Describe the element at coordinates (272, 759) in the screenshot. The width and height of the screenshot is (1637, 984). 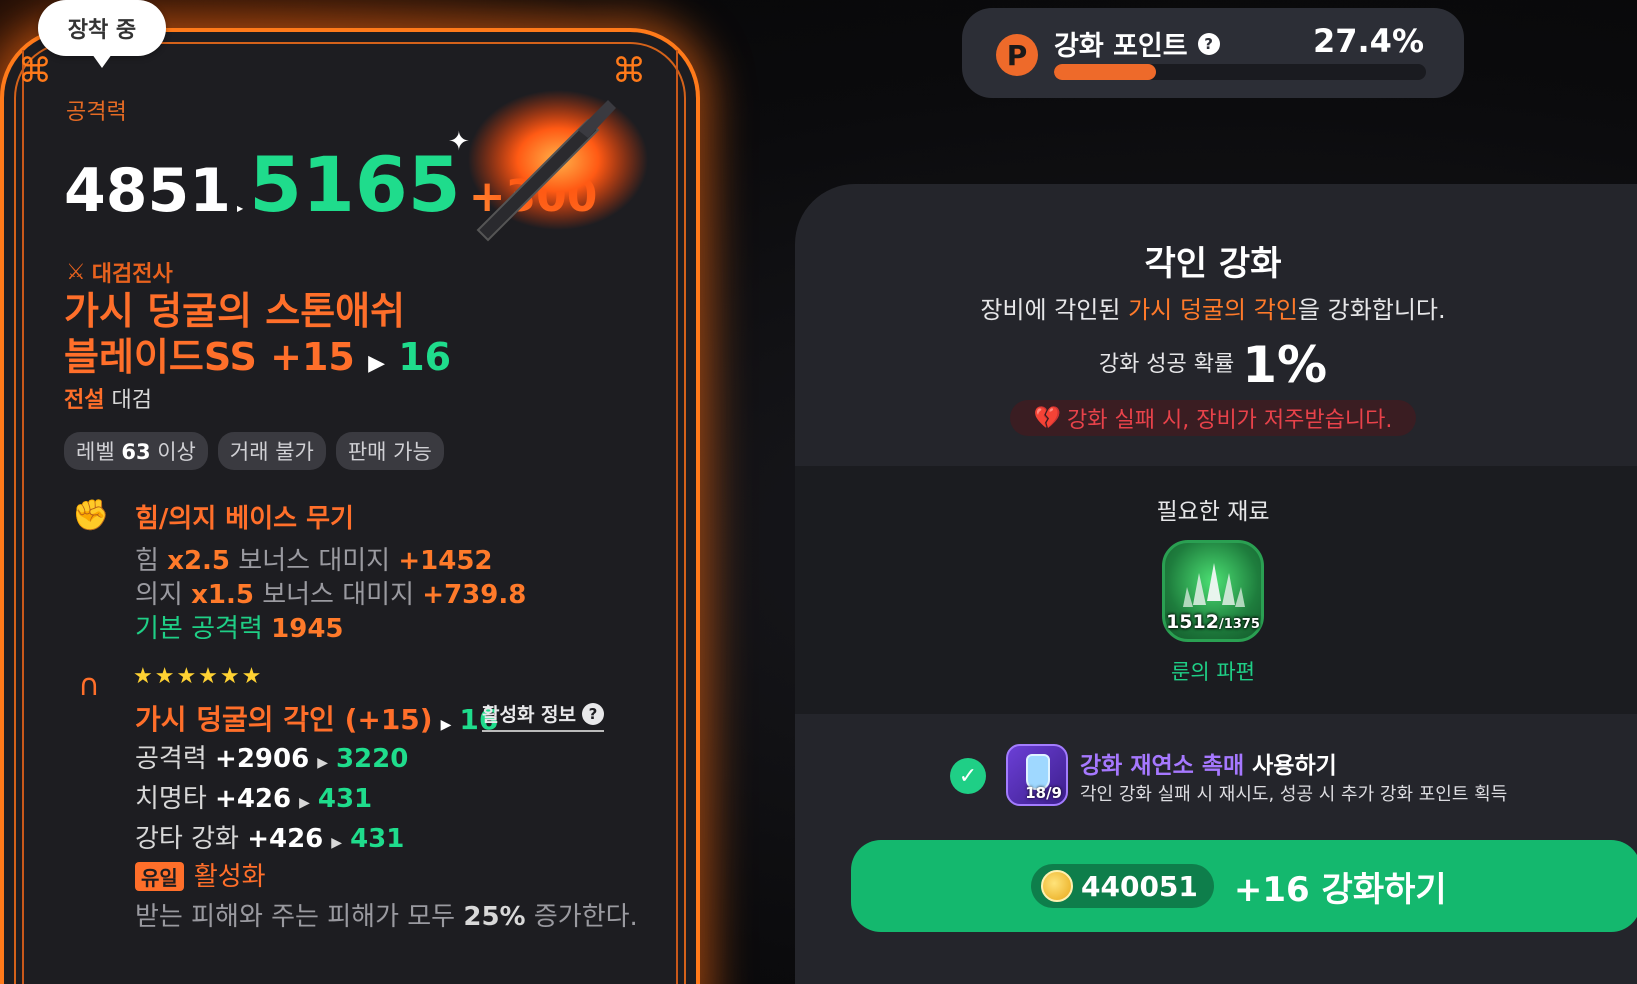
I see `engrave-stat-attack: 공격력 +2906 ▶ 3220` at that location.